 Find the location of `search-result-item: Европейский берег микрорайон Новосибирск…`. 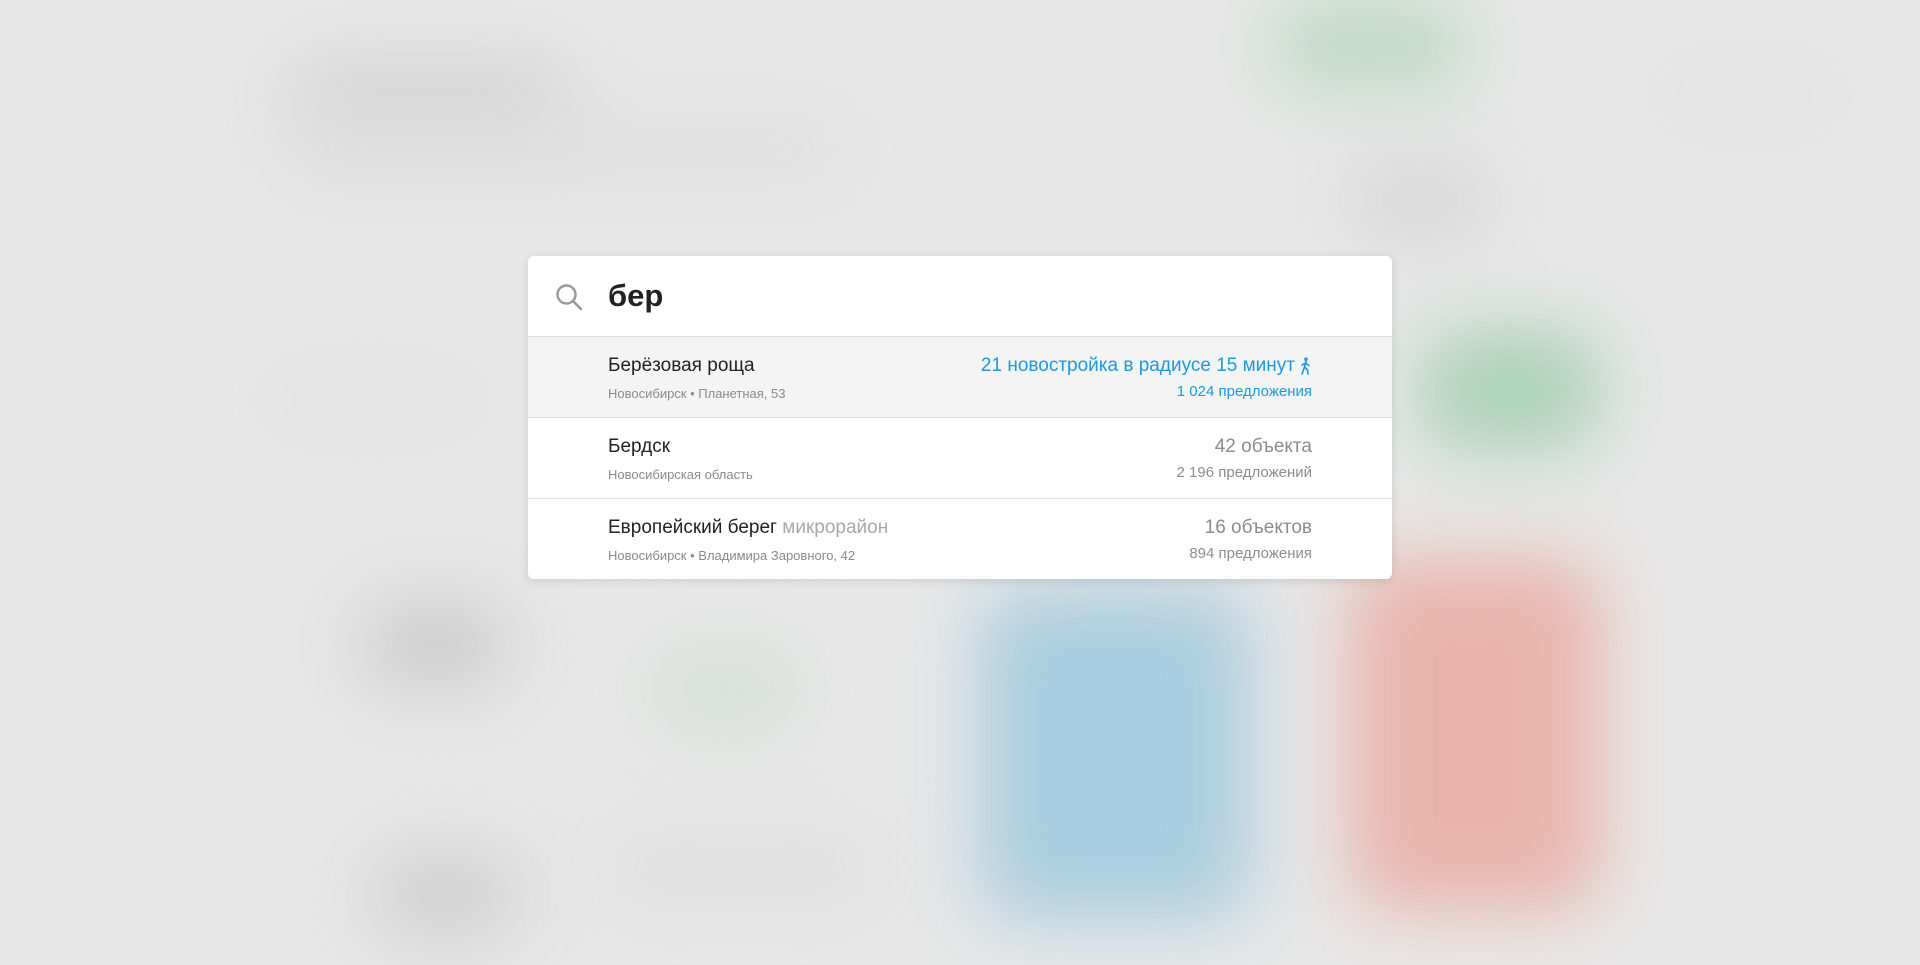

search-result-item: Европейский берег микрорайон Новосибирск… is located at coordinates (960, 539).